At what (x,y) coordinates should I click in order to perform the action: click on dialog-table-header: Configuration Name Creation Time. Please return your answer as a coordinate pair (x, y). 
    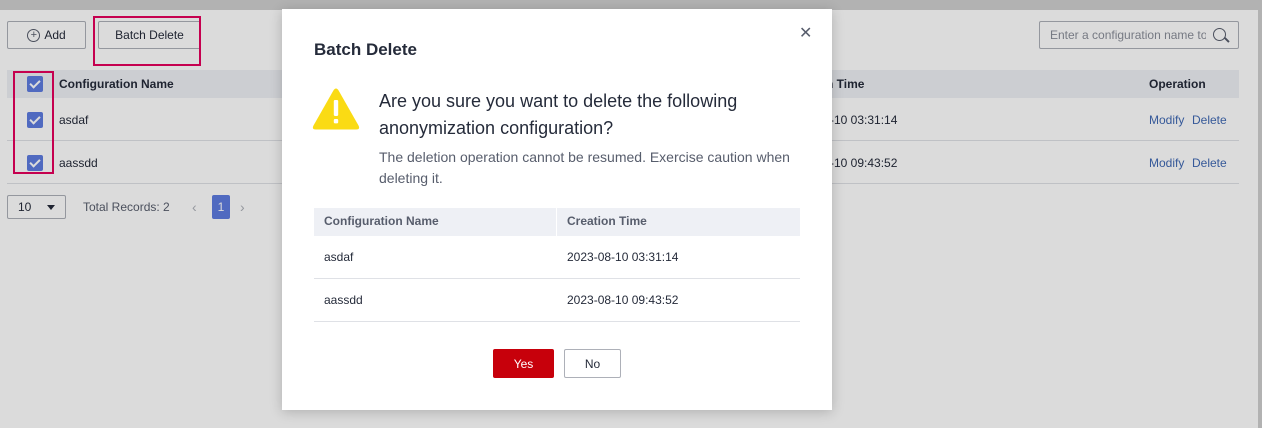
    Looking at the image, I should click on (557, 222).